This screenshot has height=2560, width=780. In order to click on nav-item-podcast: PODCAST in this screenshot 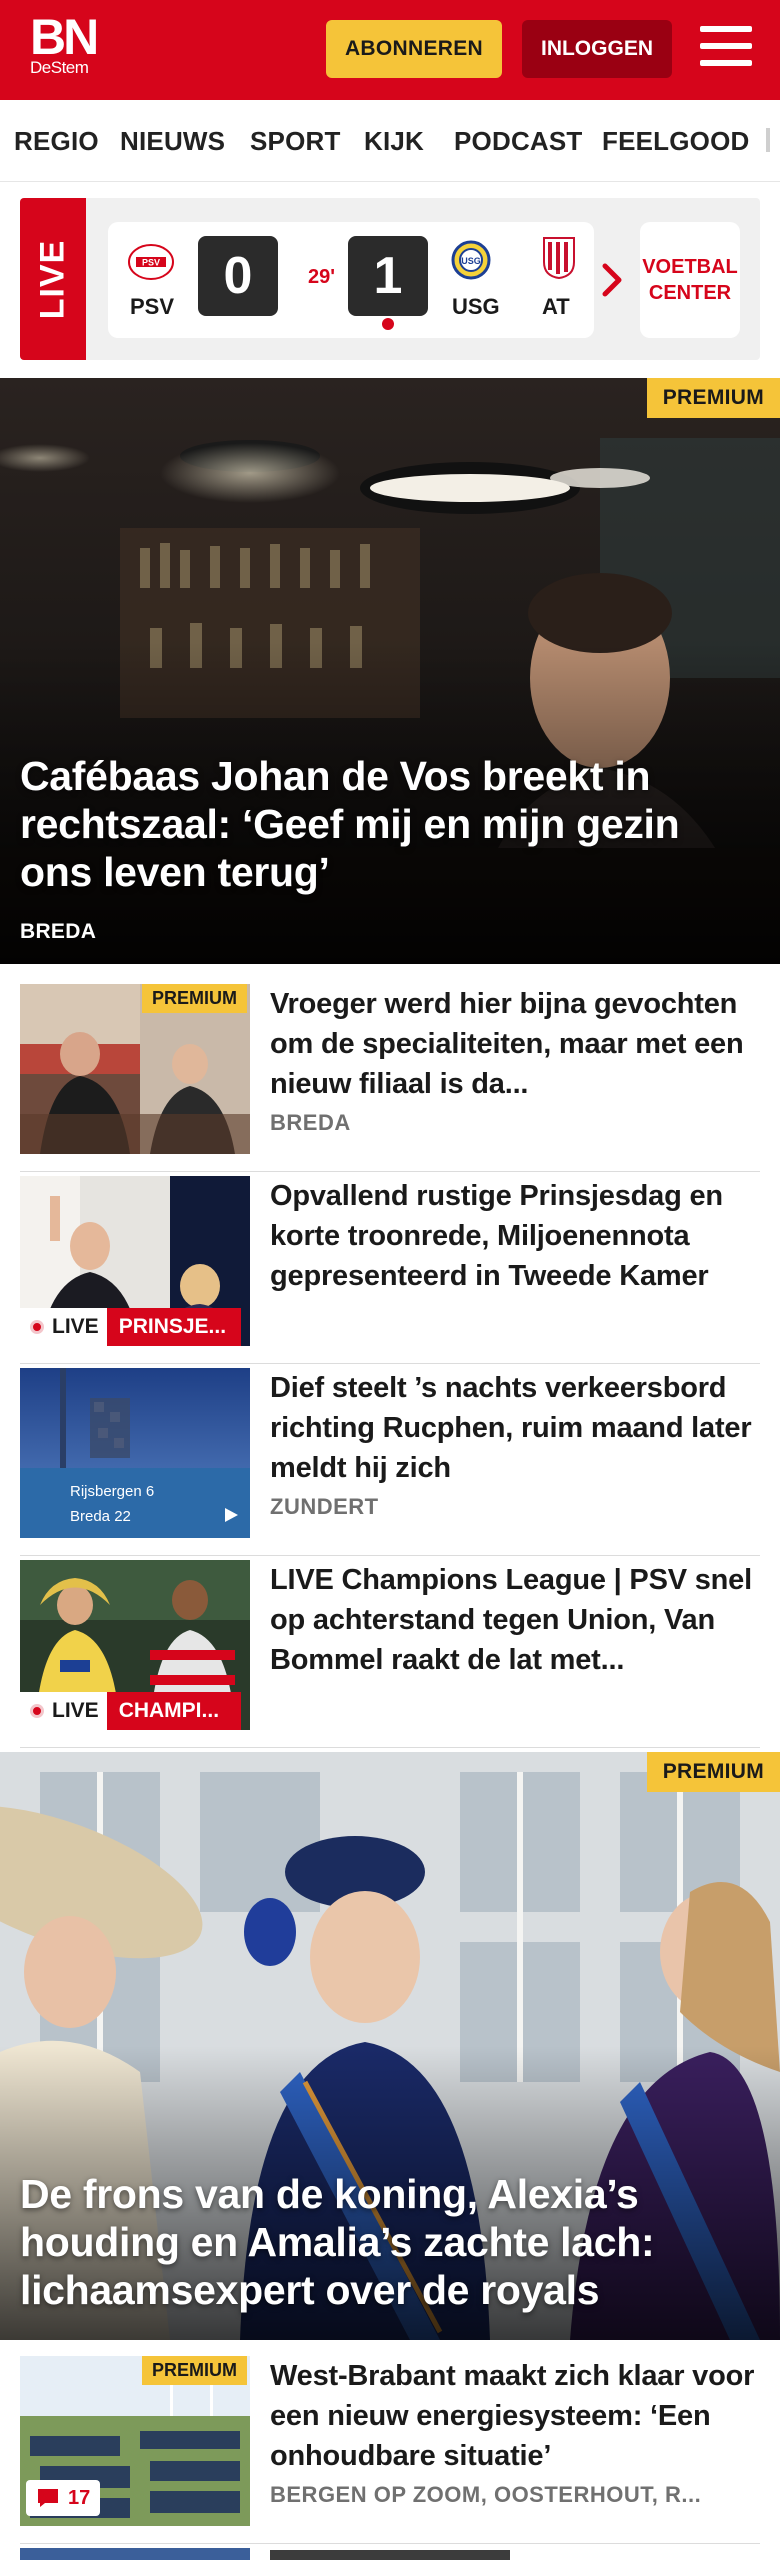, I will do `click(518, 141)`.